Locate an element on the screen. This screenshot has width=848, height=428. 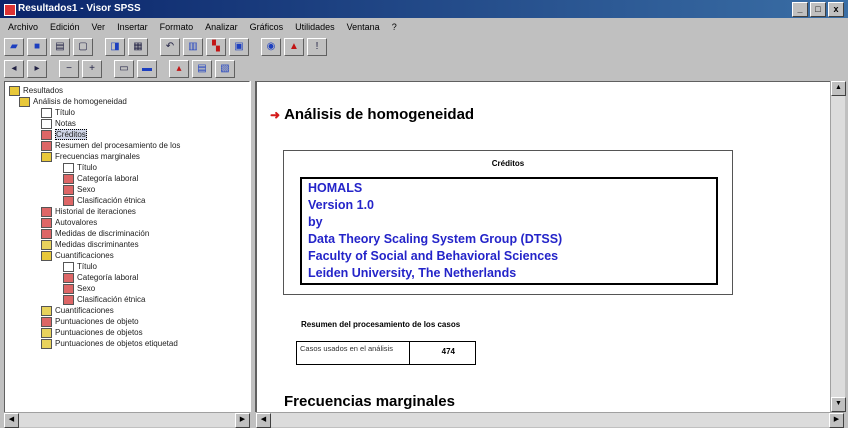
tree-item: Resultados is located at coordinates (36, 90).